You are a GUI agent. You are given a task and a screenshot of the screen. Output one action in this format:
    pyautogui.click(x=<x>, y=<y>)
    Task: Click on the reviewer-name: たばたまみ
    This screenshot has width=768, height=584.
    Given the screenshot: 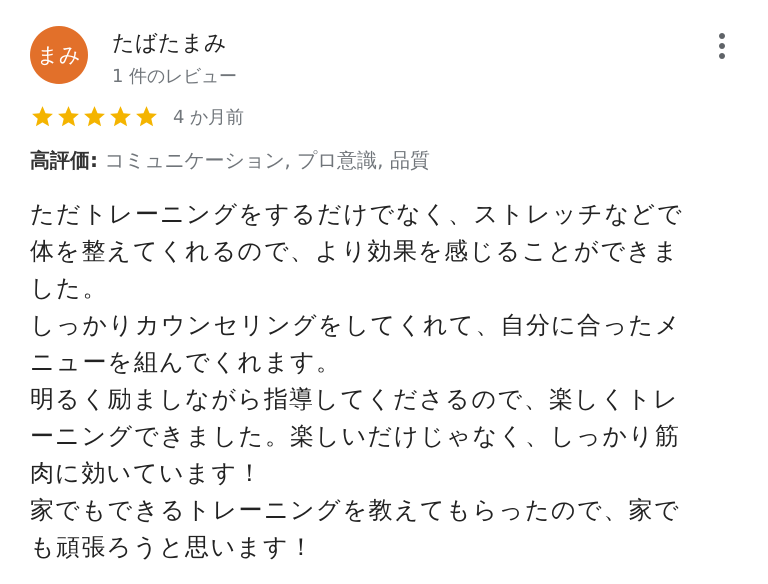 What is the action you would take?
    pyautogui.click(x=403, y=43)
    